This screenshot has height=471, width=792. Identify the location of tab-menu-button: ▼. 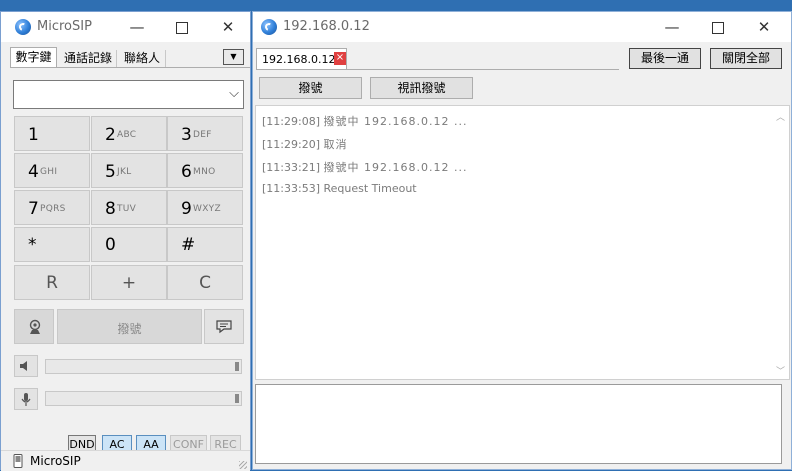
(233, 57).